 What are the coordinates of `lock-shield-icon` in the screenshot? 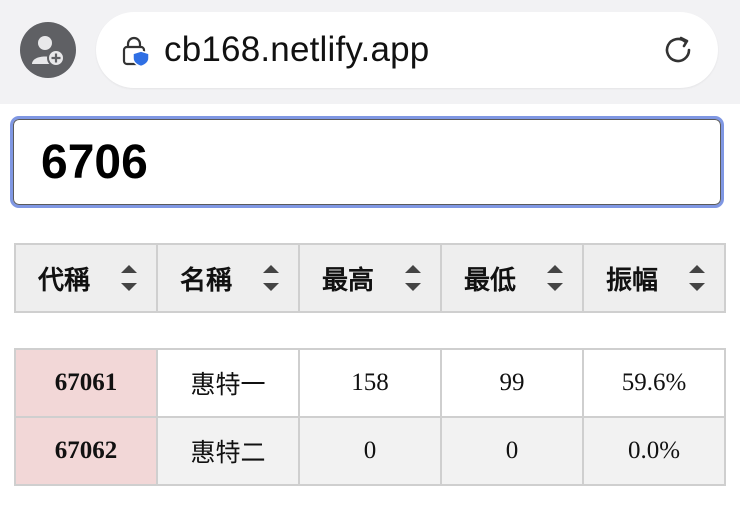 It's located at (136, 52).